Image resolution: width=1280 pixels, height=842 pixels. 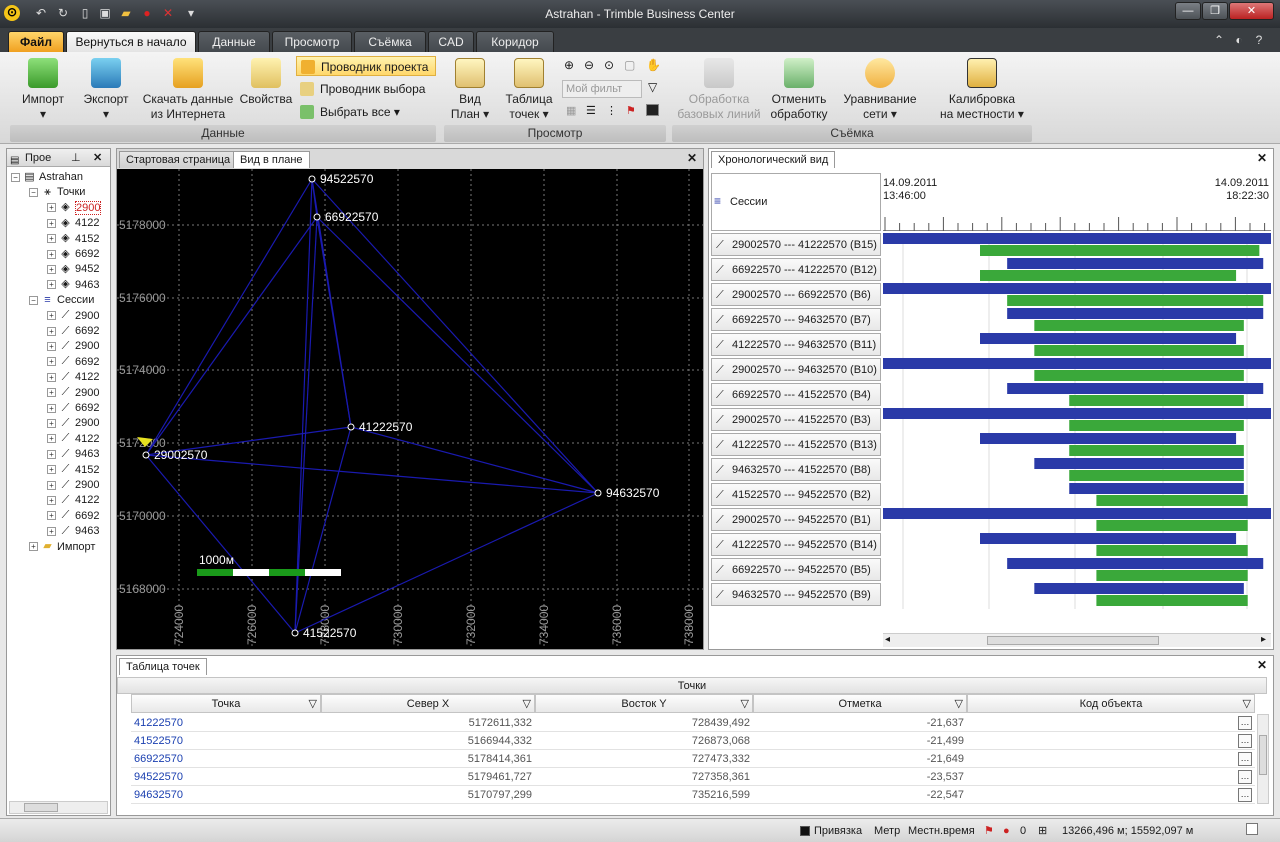 What do you see at coordinates (226, 759) in the screenshot?
I see `point-name-cell: 66922570` at bounding box center [226, 759].